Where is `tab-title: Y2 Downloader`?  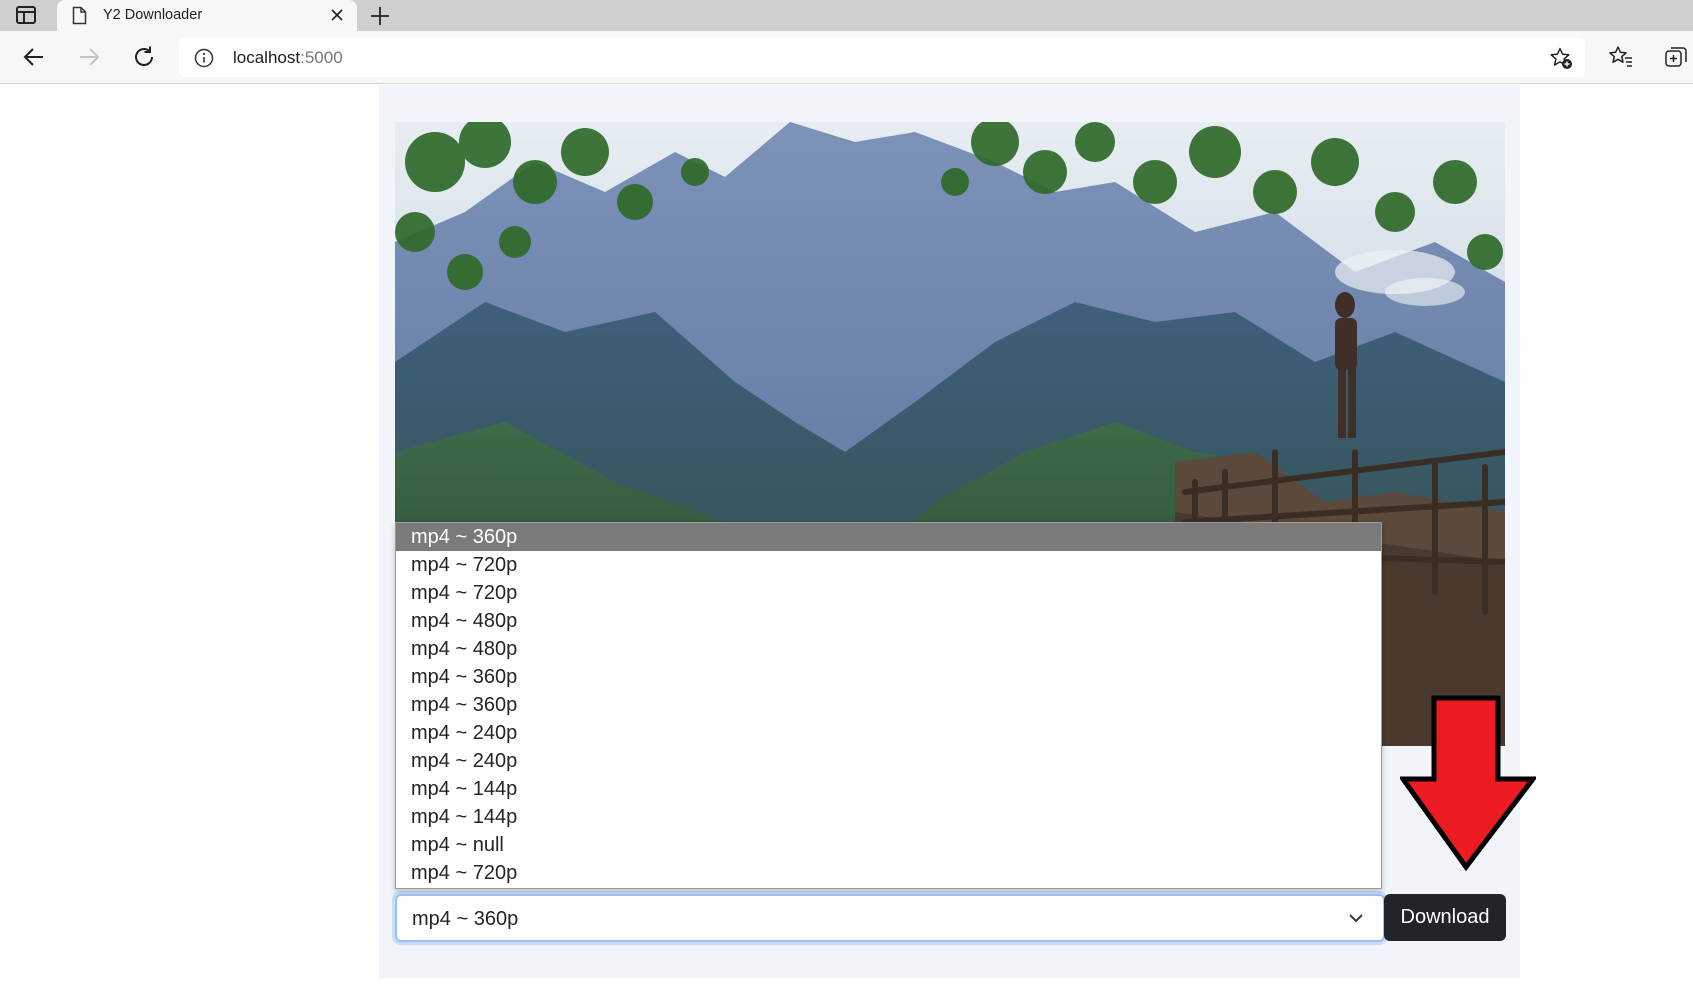 tab-title: Y2 Downloader is located at coordinates (153, 15).